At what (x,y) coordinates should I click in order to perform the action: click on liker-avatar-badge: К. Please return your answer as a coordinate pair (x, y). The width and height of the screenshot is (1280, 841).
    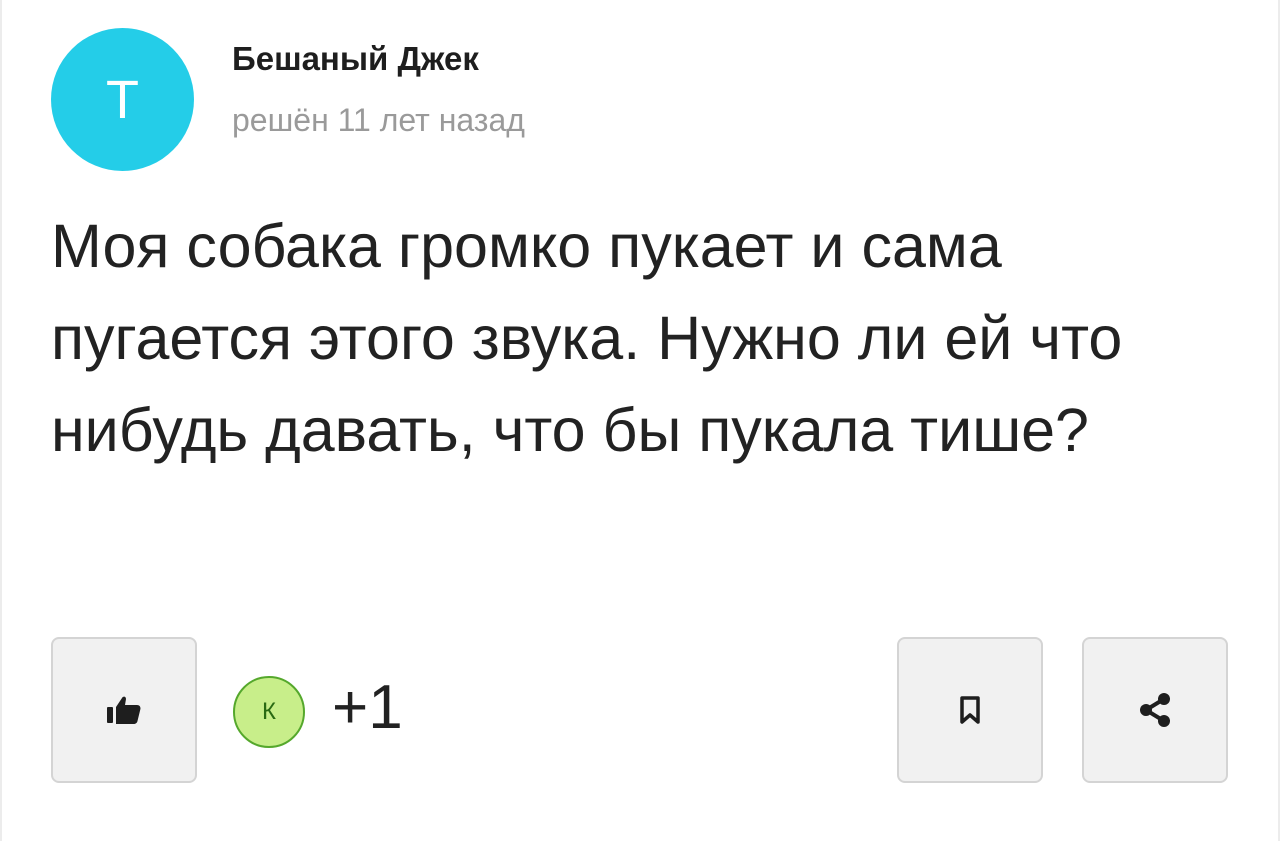
    Looking at the image, I should click on (269, 712).